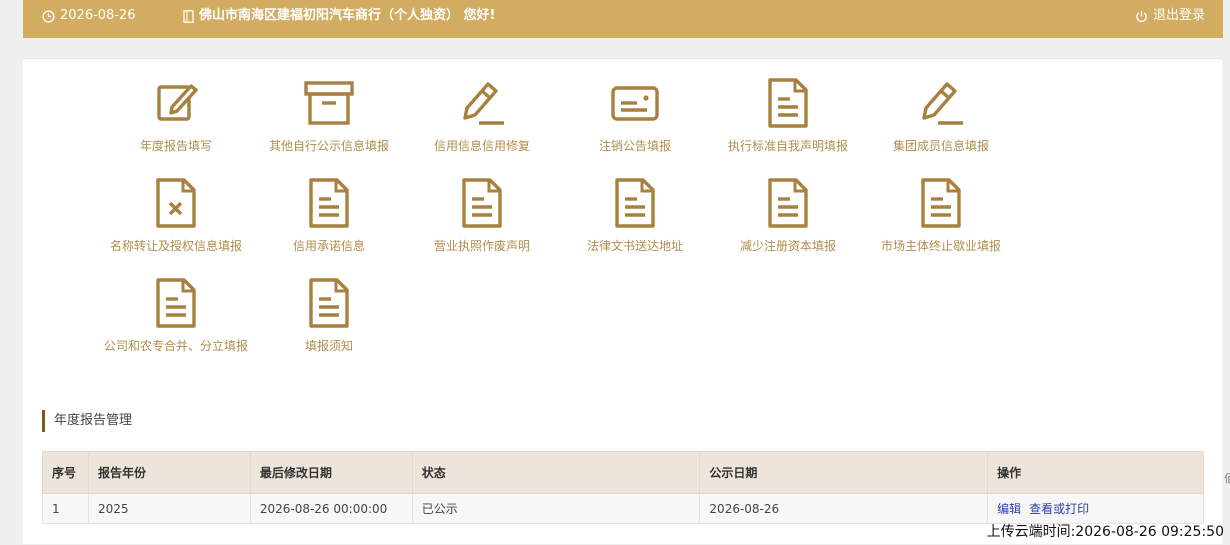  I want to click on edit-link: 编辑, so click(1009, 509).